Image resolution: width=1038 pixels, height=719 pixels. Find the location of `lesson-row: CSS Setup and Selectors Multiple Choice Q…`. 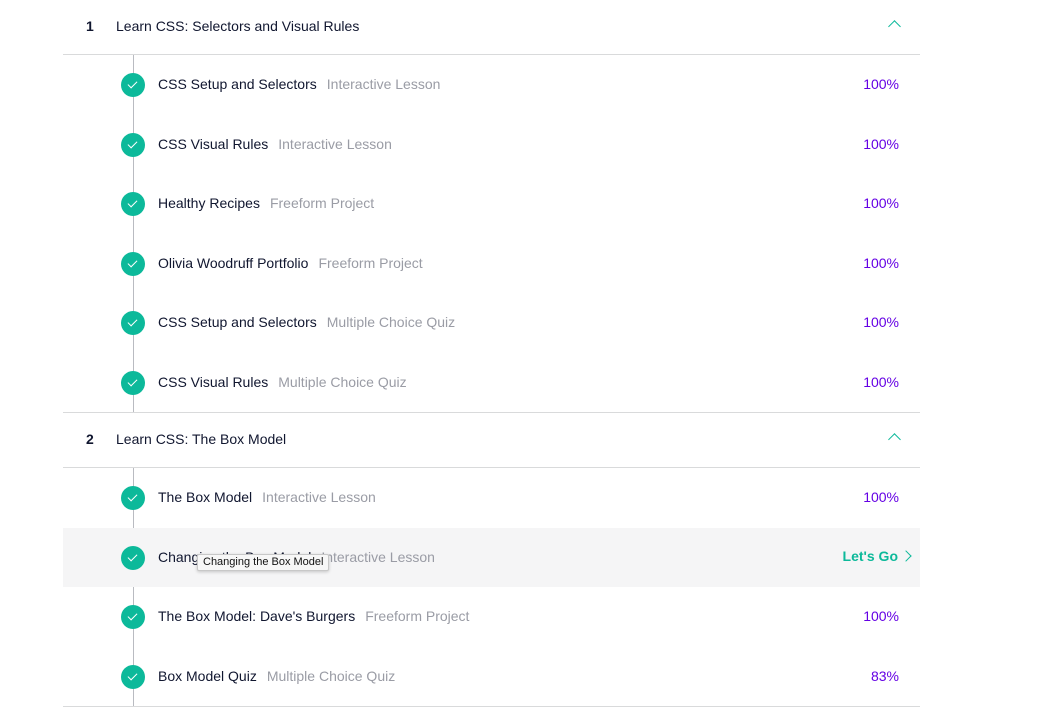

lesson-row: CSS Setup and Selectors Multiple Choice Q… is located at coordinates (491, 323).